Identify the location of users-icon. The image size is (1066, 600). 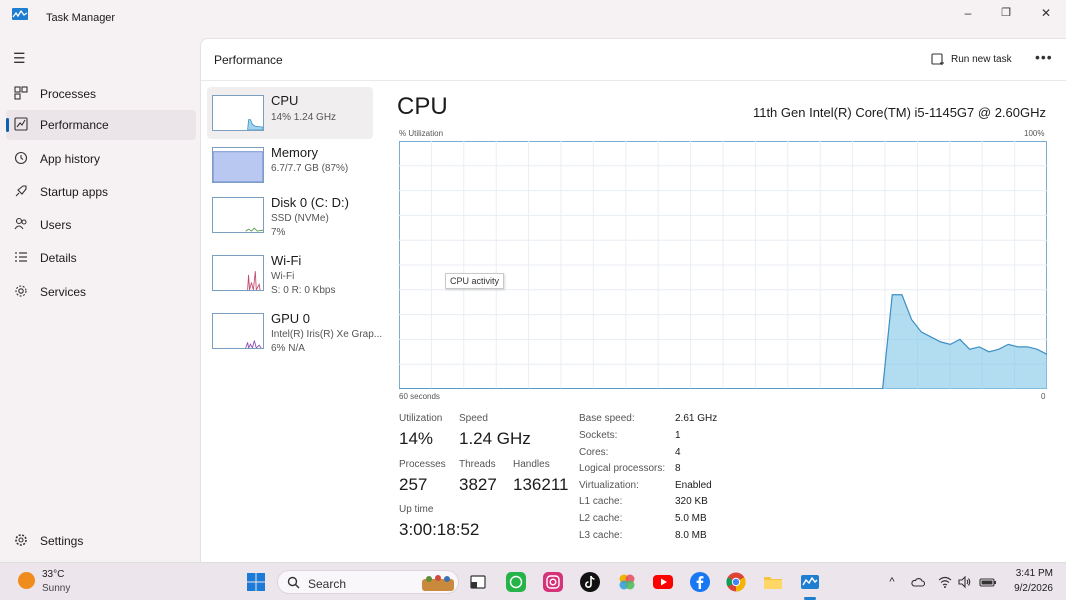
(20, 223).